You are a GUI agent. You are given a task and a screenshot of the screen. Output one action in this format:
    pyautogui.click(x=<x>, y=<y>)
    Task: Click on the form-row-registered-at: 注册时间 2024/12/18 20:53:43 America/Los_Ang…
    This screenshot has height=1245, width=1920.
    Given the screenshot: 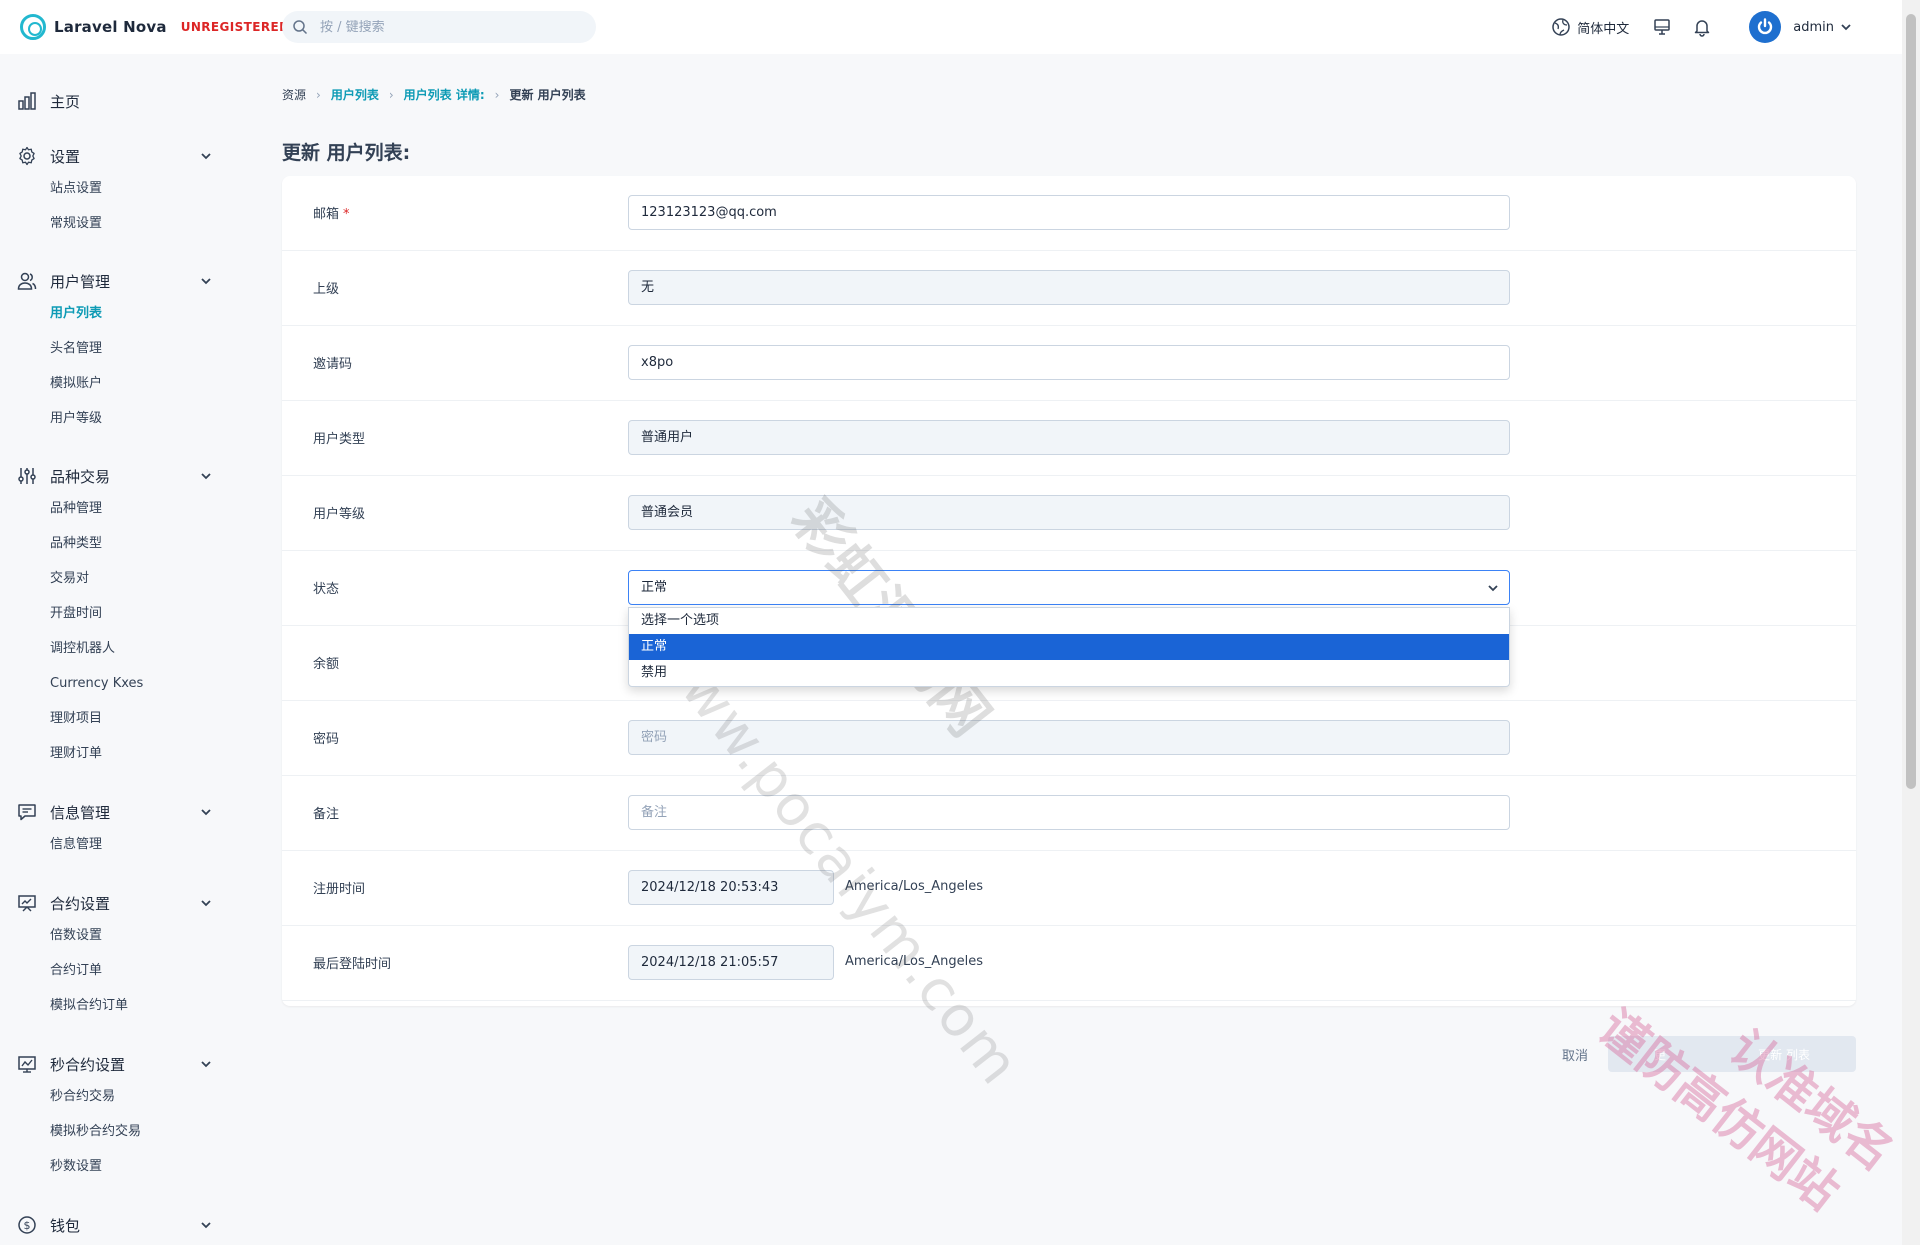 What is the action you would take?
    pyautogui.click(x=1069, y=888)
    